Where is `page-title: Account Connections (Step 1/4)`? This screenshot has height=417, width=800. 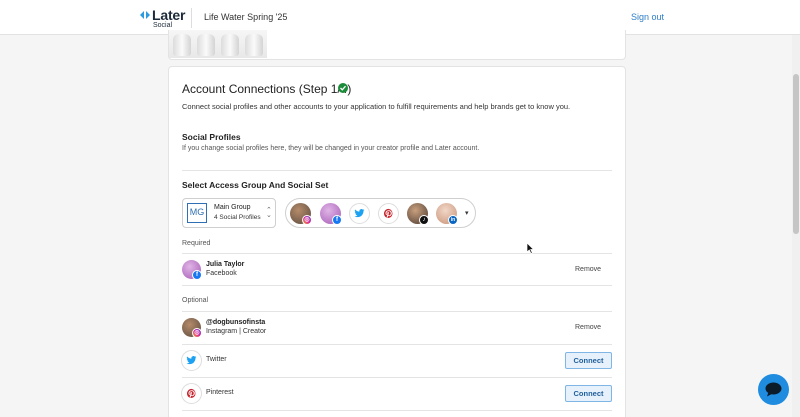
page-title: Account Connections (Step 1/4) is located at coordinates (267, 89).